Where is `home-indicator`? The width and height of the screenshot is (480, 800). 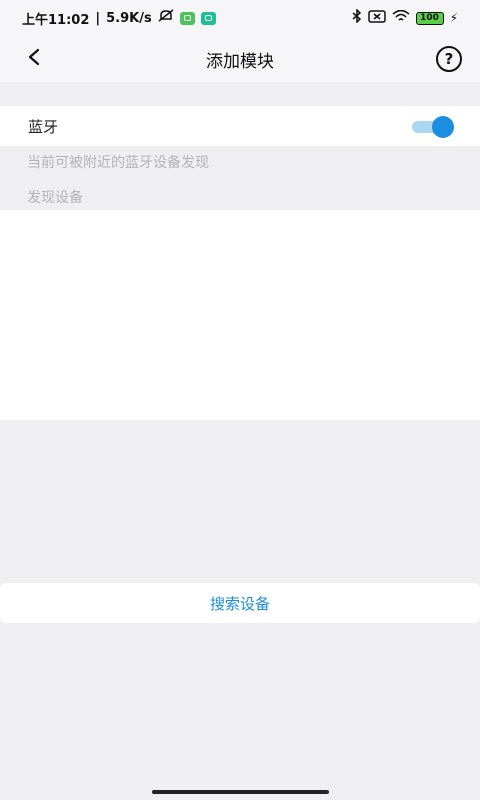 home-indicator is located at coordinates (240, 792).